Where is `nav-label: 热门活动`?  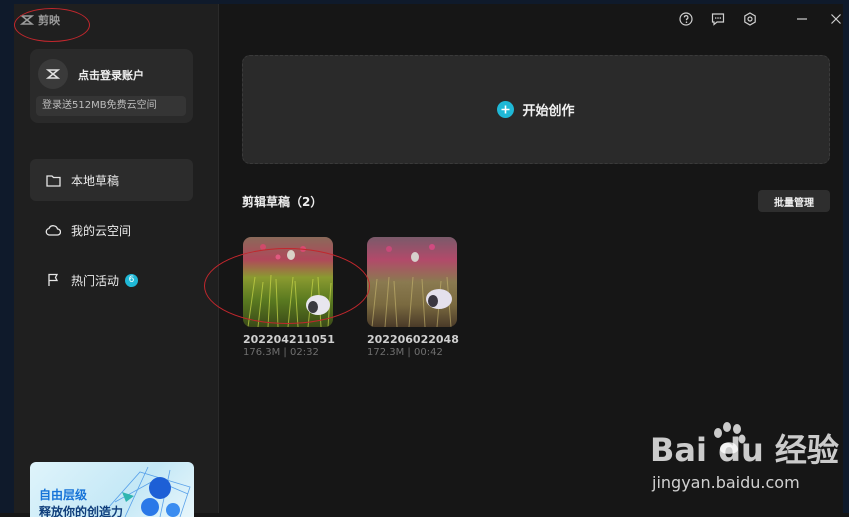 nav-label: 热门活动 is located at coordinates (95, 280).